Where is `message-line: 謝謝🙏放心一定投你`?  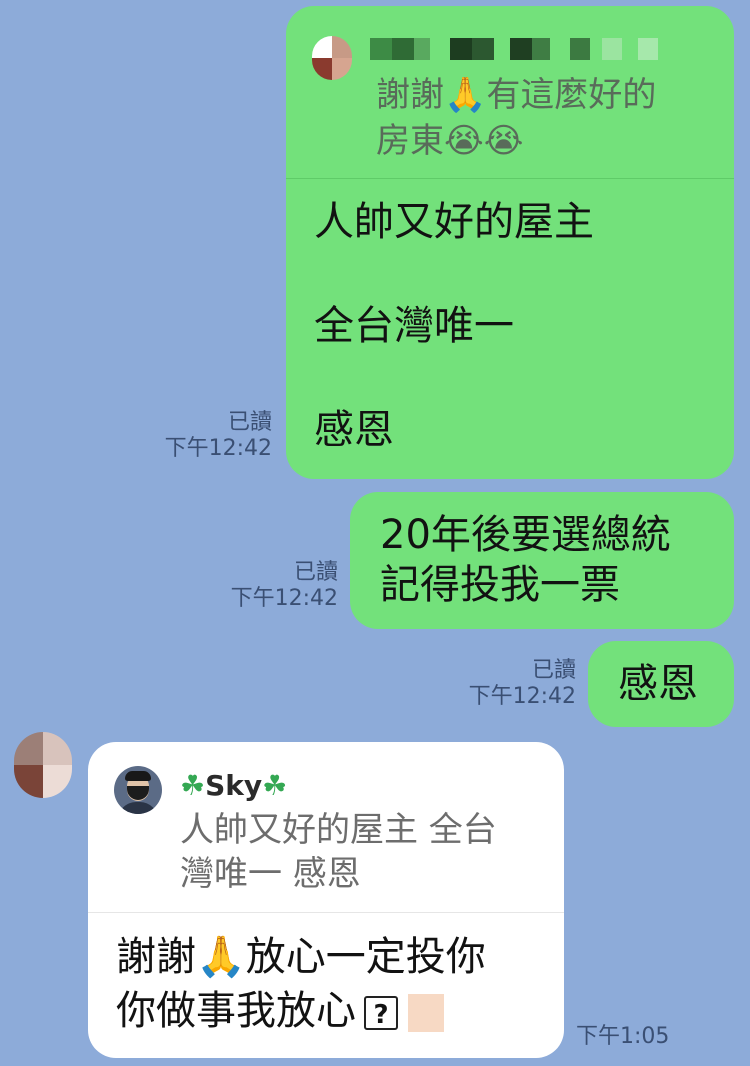 message-line: 謝謝🙏放心一定投你 is located at coordinates (301, 957).